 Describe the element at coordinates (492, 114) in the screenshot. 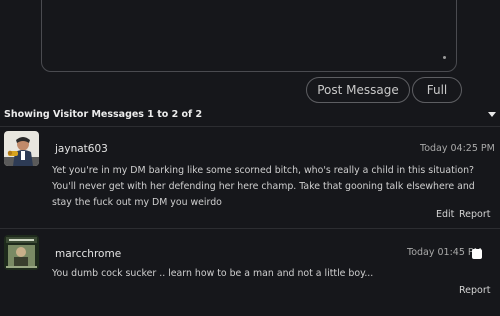

I see `collapse-caret-icon` at that location.